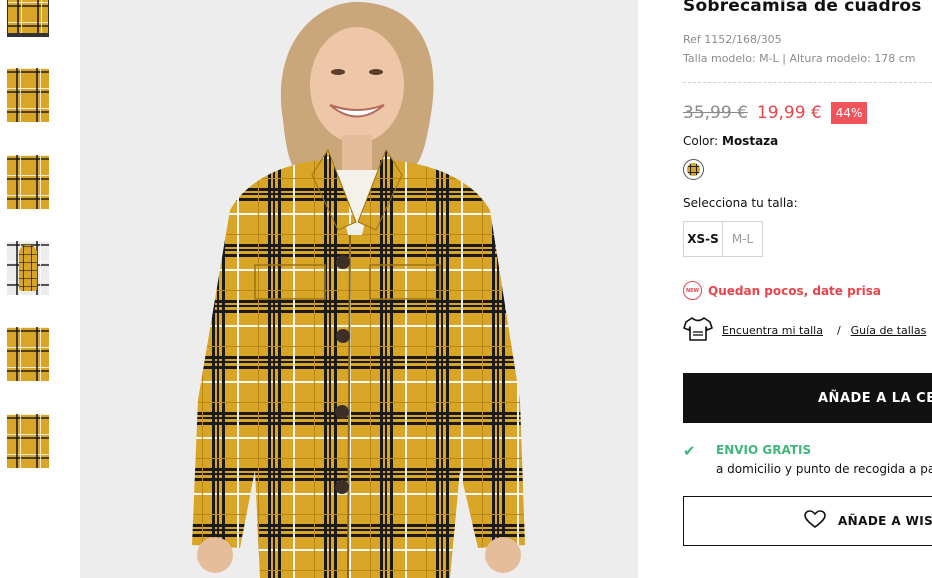 This screenshot has height=578, width=932. What do you see at coordinates (807, 82) in the screenshot?
I see `divider` at bounding box center [807, 82].